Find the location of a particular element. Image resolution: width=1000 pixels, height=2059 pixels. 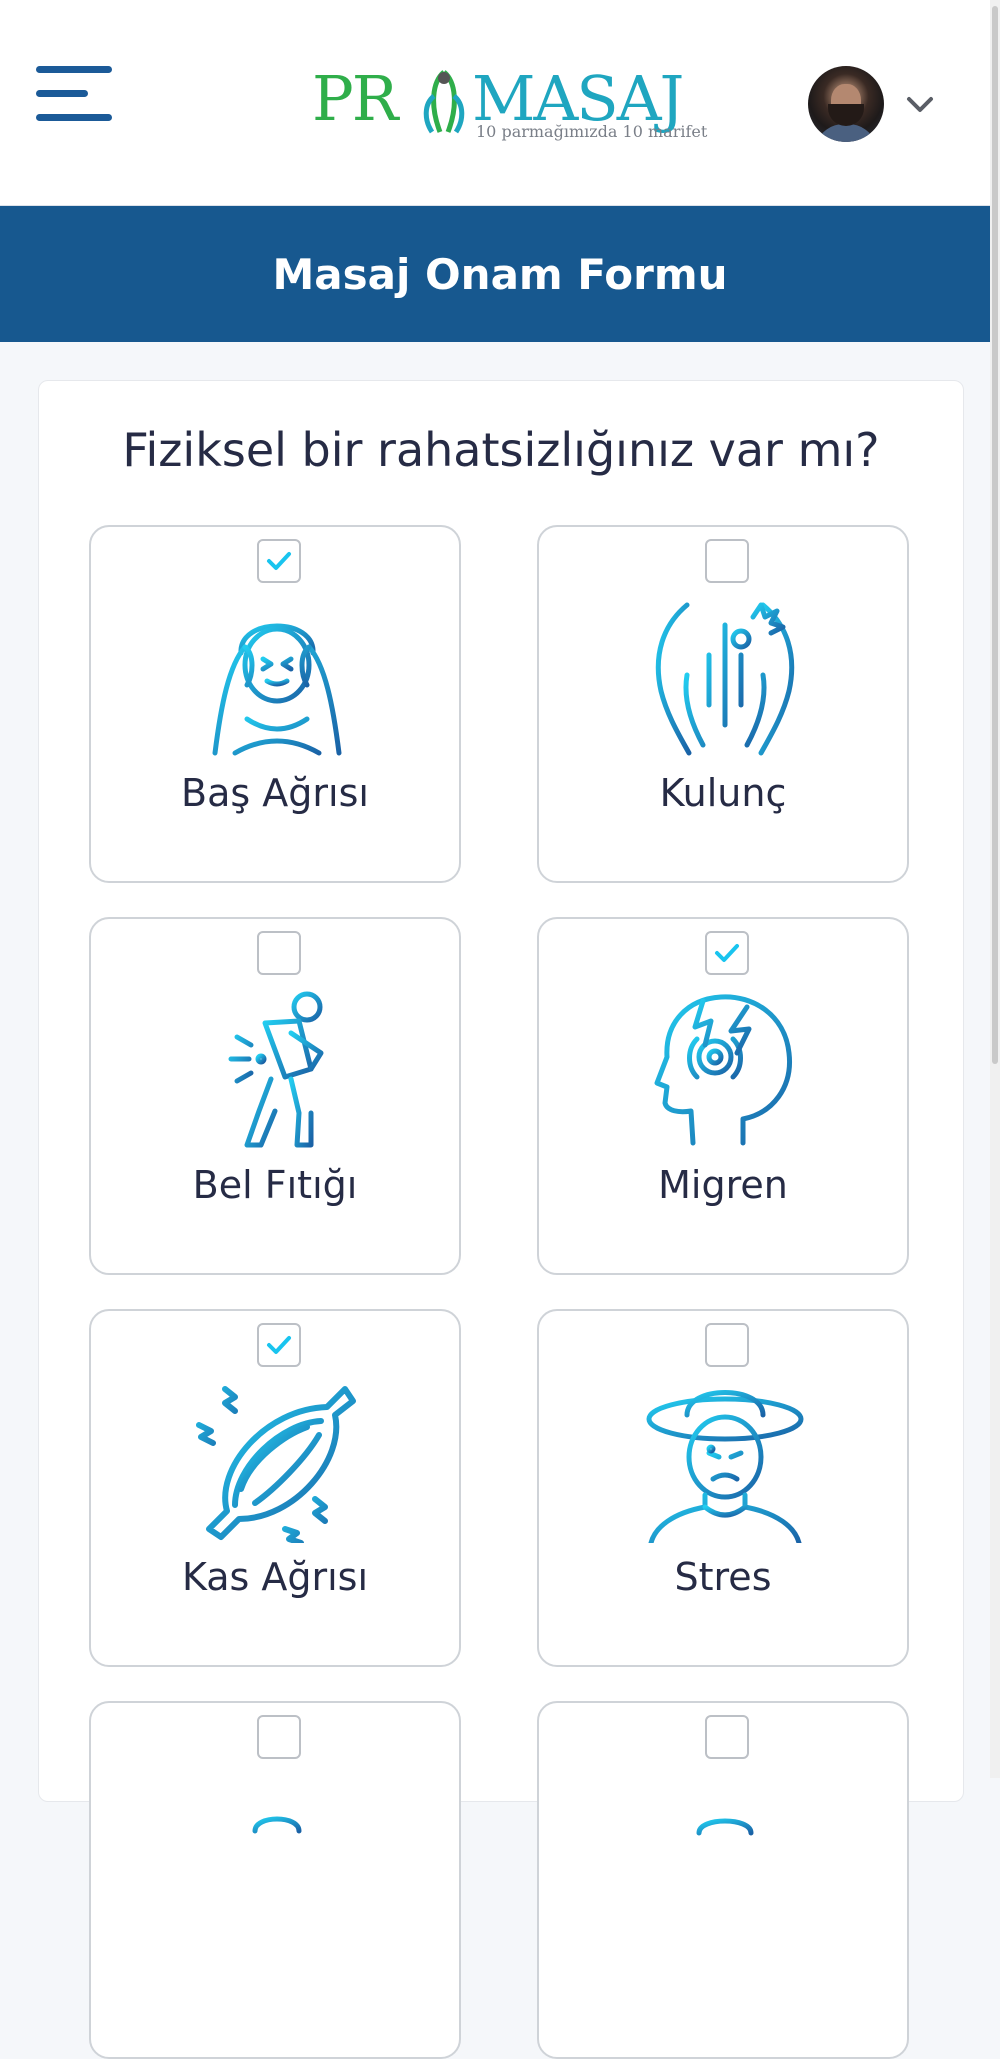

scrollbar-thumb is located at coordinates (995, 535).